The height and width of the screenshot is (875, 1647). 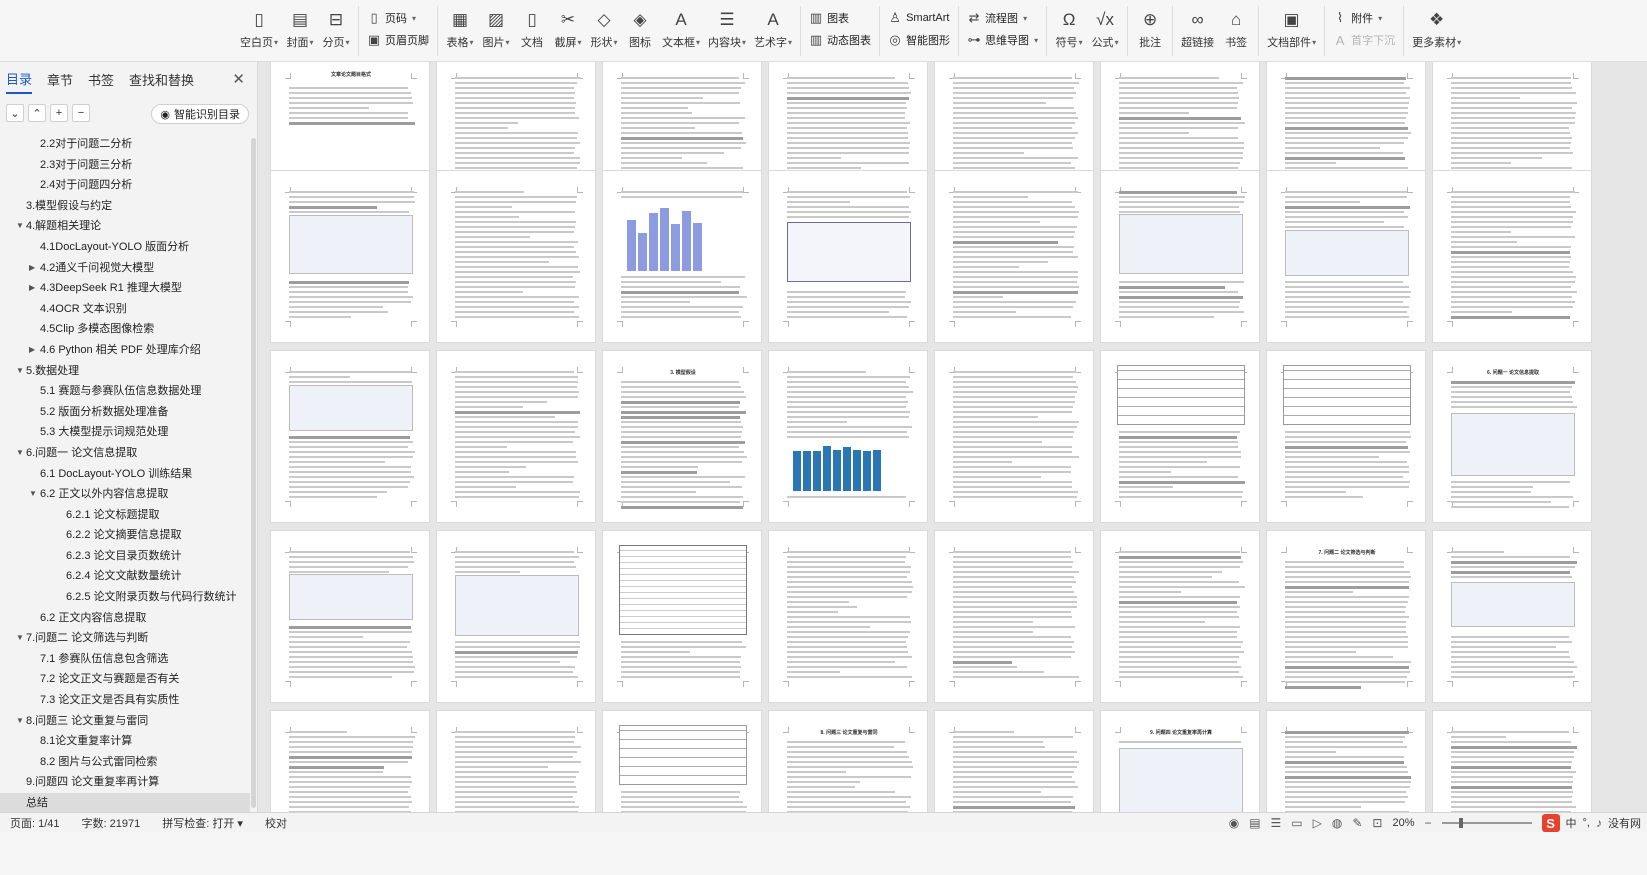 I want to click on page-break-button: ⊟ 分页 ▾, so click(x=336, y=30).